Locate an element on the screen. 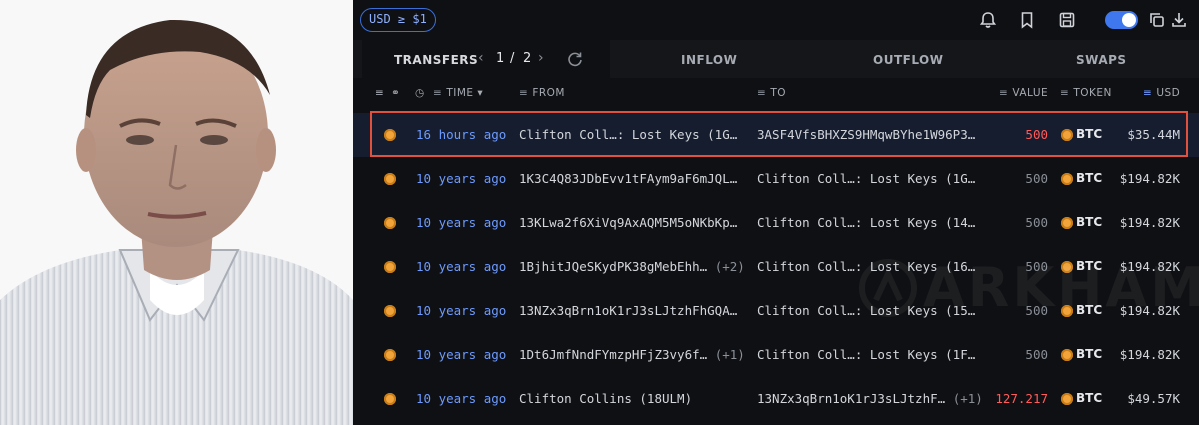 This screenshot has height=425, width=1199. toolbar: USD ≥ $1 is located at coordinates (776, 20).